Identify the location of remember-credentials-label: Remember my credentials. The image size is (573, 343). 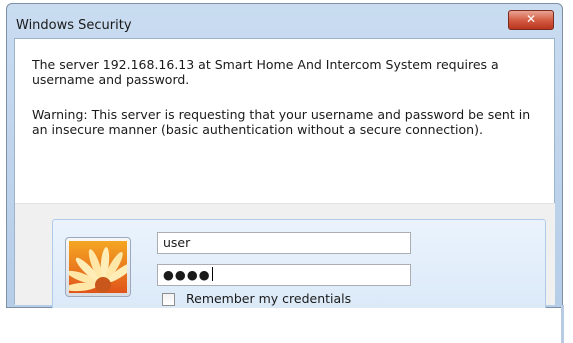
(268, 298).